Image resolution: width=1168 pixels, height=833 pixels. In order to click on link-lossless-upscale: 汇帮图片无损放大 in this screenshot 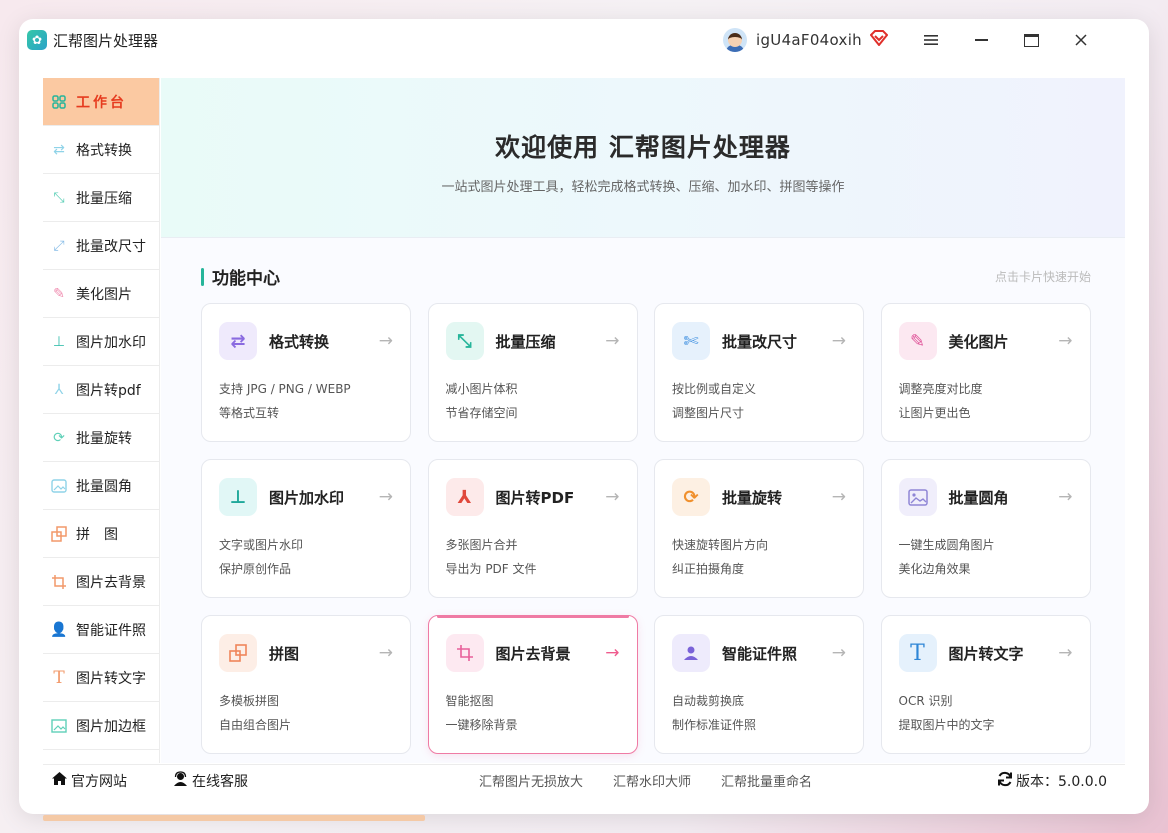, I will do `click(531, 780)`.